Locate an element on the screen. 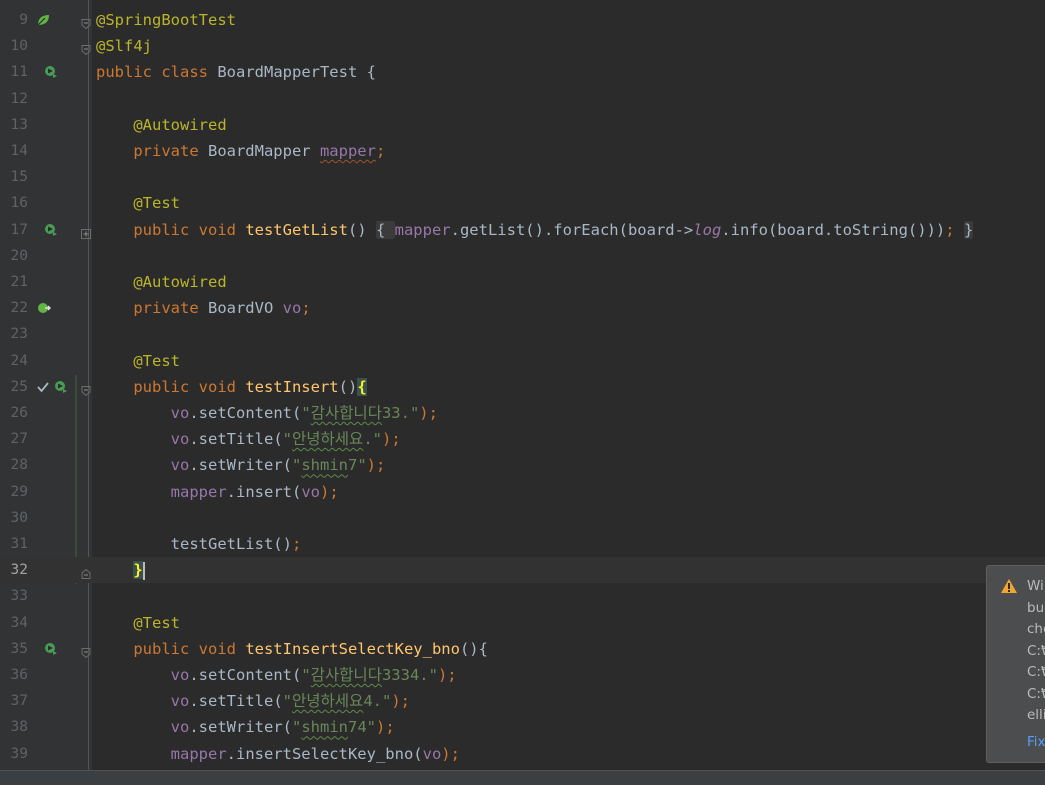 The width and height of the screenshot is (1045, 785). line-number: 28 is located at coordinates (14, 465).